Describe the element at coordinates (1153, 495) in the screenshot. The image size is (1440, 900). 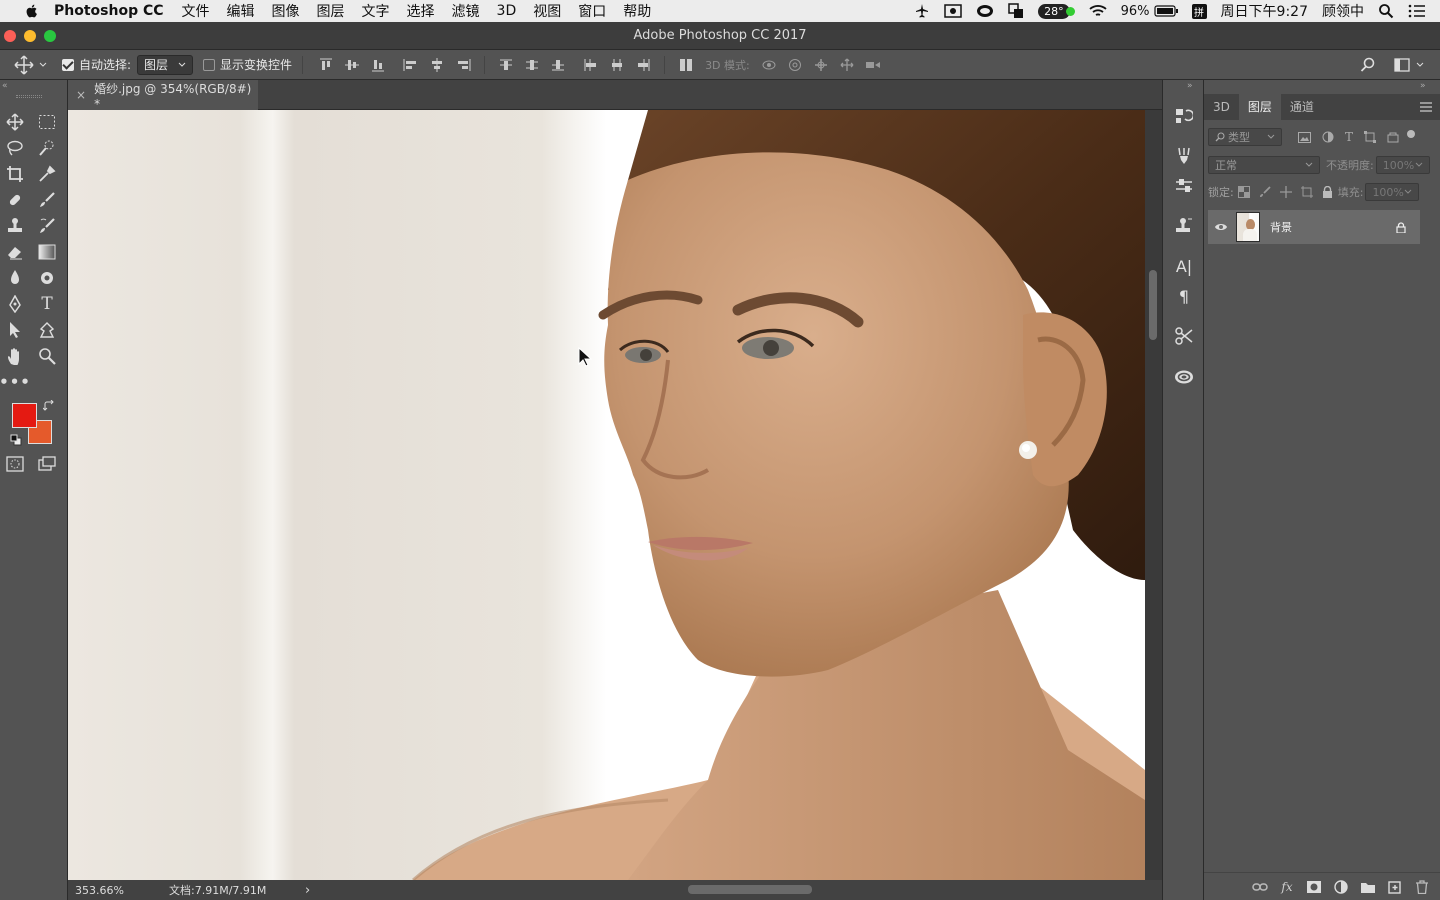
I see `canvas-vertical-scrollbar` at that location.